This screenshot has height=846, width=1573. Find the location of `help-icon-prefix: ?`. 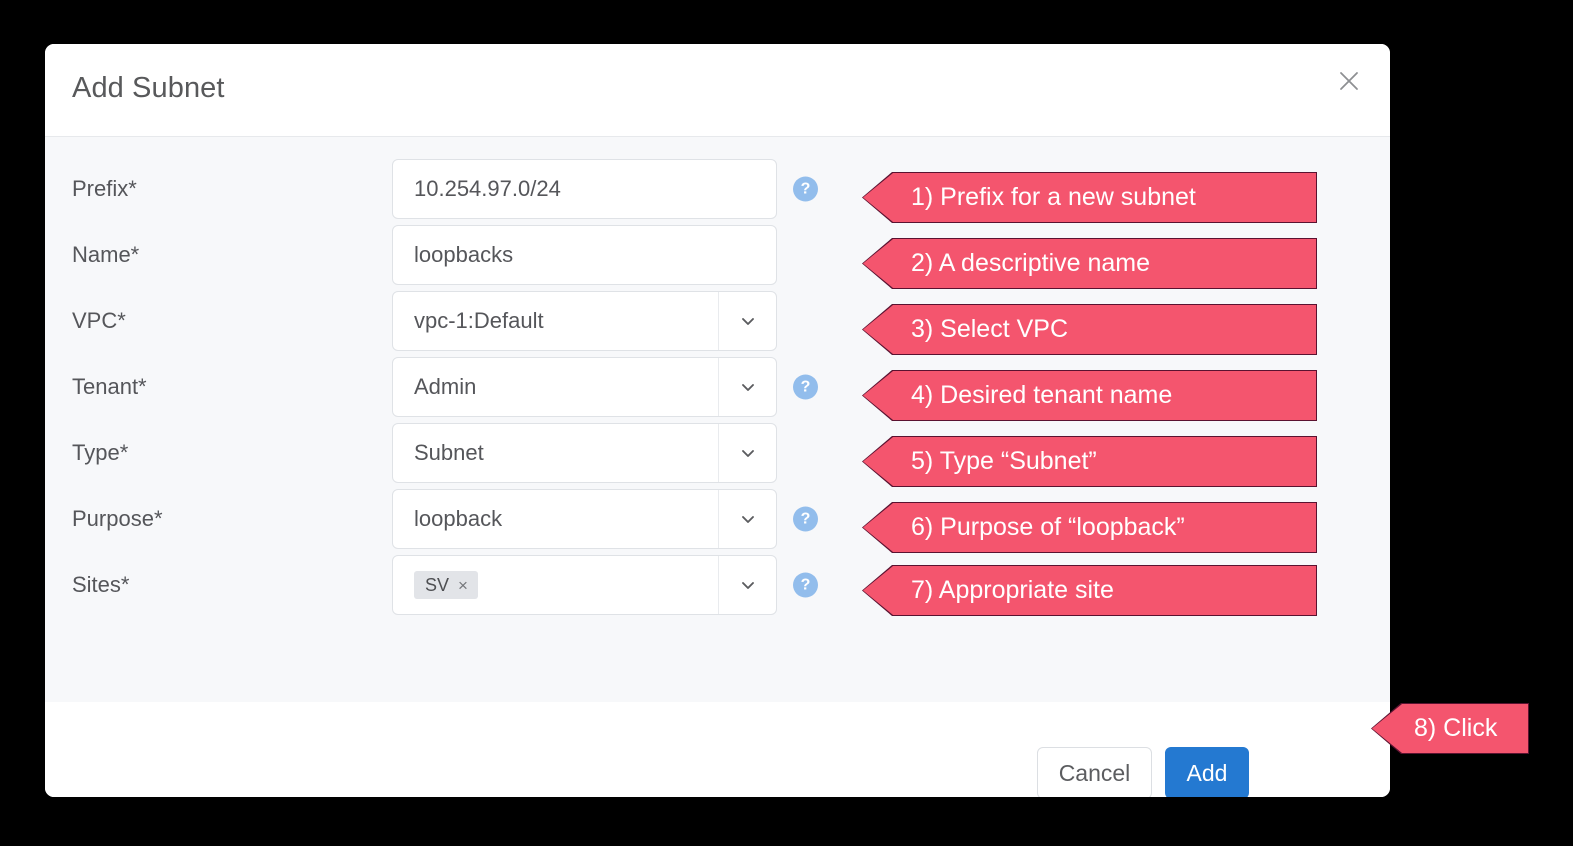

help-icon-prefix: ? is located at coordinates (805, 189).